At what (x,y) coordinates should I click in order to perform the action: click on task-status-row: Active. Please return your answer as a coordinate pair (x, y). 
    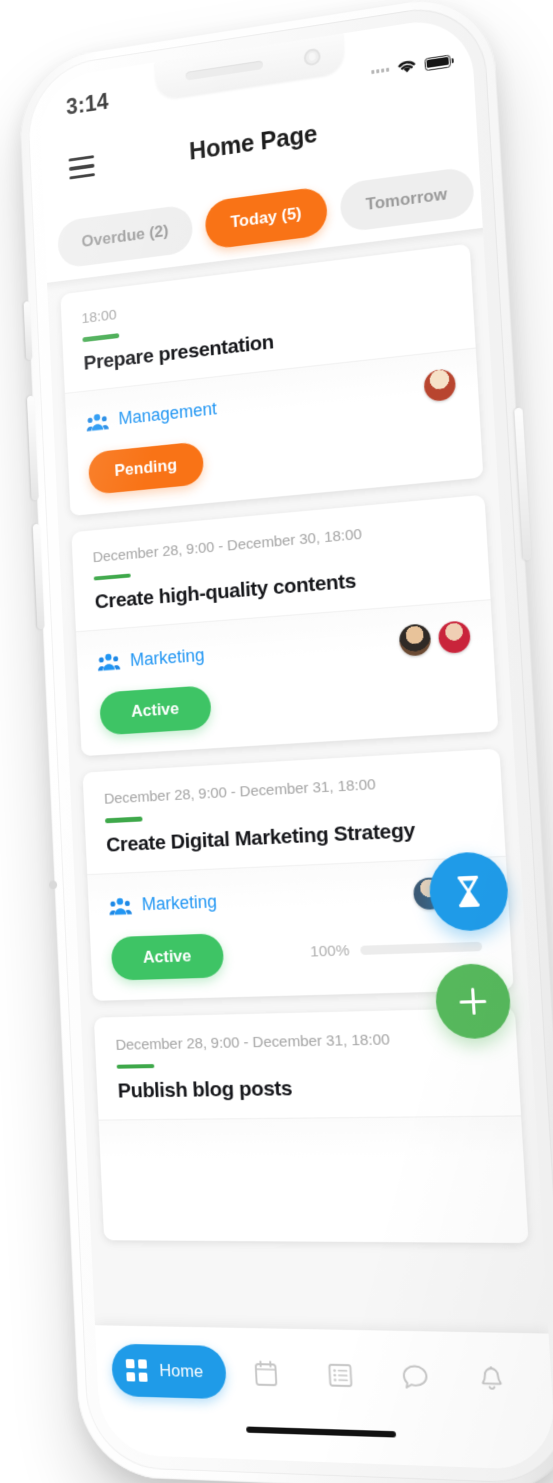
    Looking at the image, I should click on (286, 701).